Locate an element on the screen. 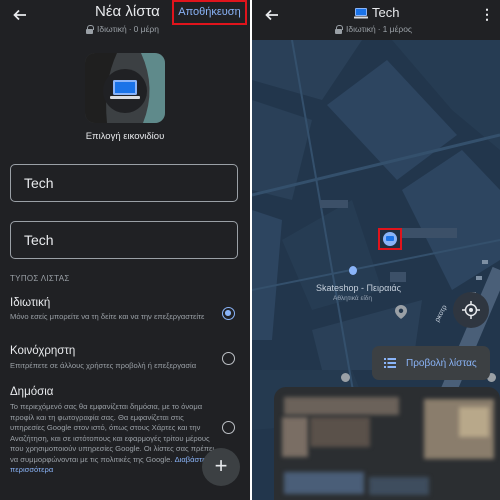 The height and width of the screenshot is (500, 500). poi-name: Skateshop - Πειραιάς is located at coordinates (358, 288).